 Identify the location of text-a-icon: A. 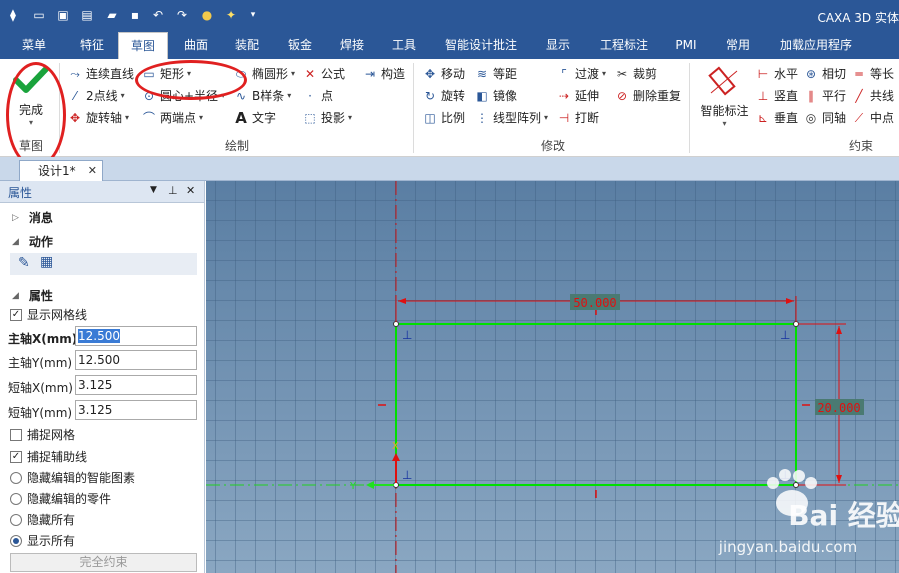
(241, 118).